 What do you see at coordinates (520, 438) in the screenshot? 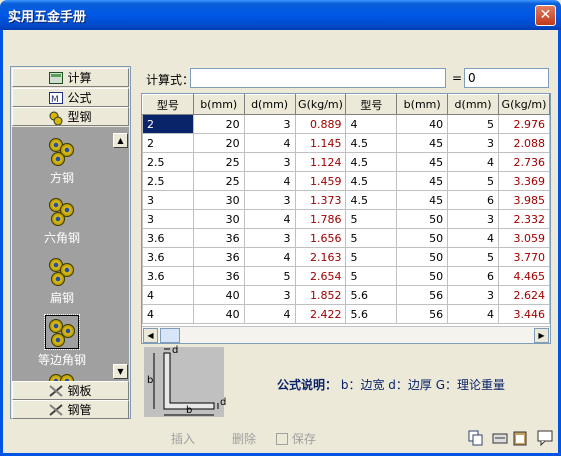
I see `clipboard-icon` at bounding box center [520, 438].